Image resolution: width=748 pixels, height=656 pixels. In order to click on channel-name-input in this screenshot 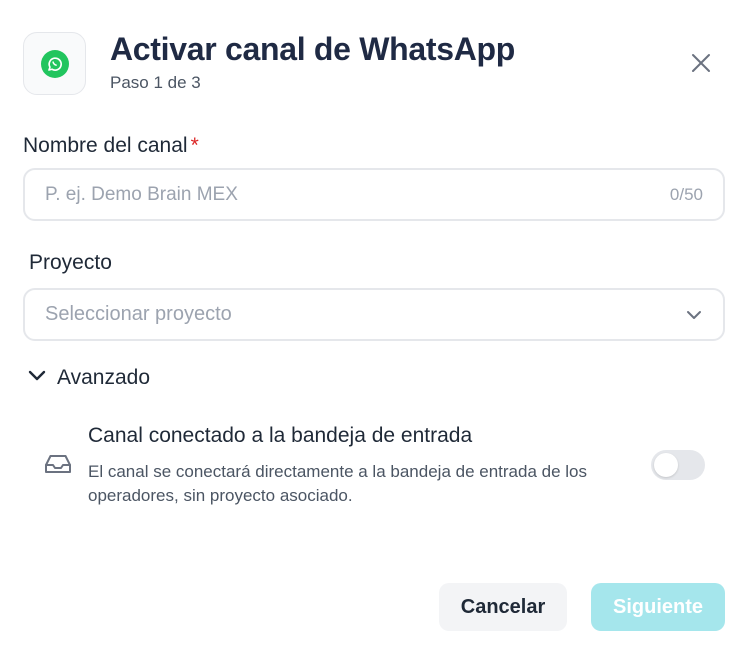, I will do `click(357, 194)`.